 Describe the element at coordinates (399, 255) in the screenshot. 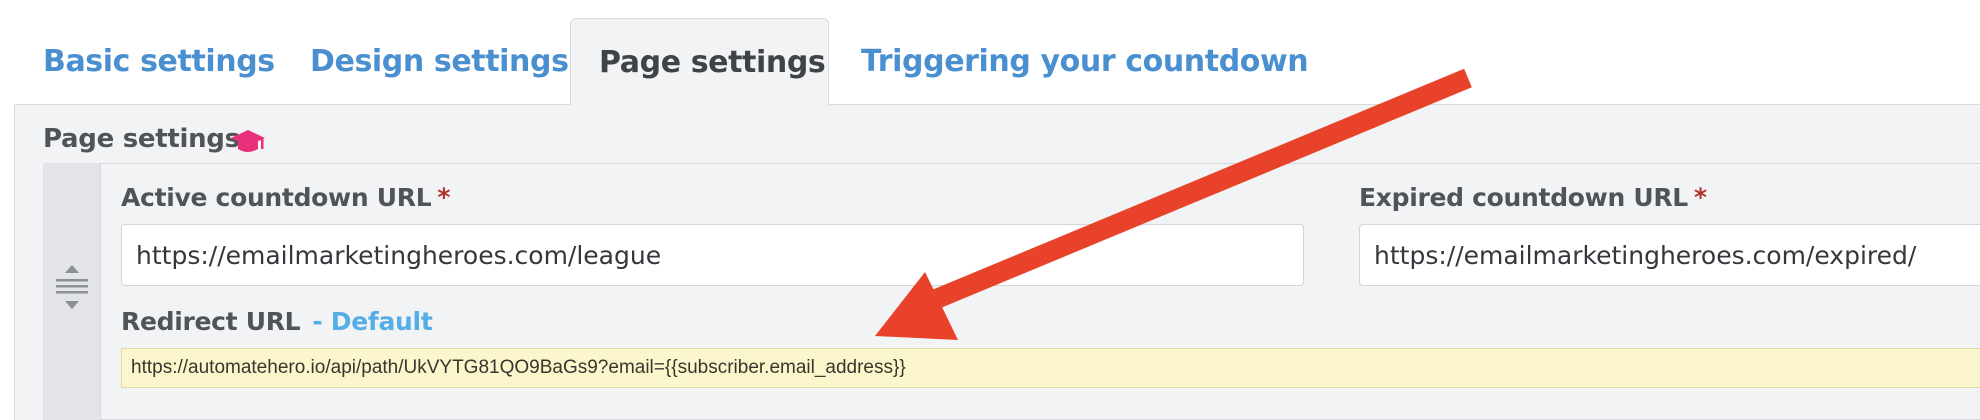

I see `active-url-value: https://emailmarketingheroes.com/league` at that location.